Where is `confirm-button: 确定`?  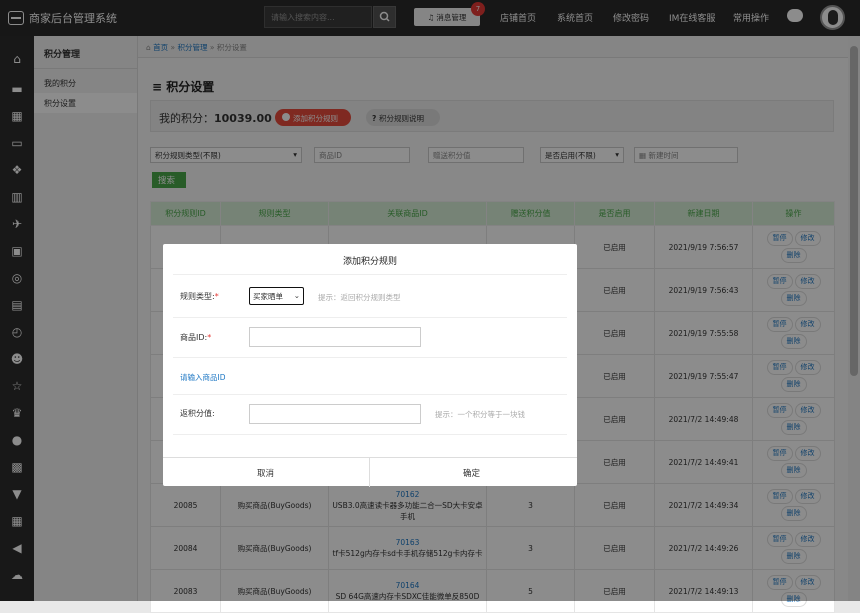 confirm-button: 确定 is located at coordinates (471, 473).